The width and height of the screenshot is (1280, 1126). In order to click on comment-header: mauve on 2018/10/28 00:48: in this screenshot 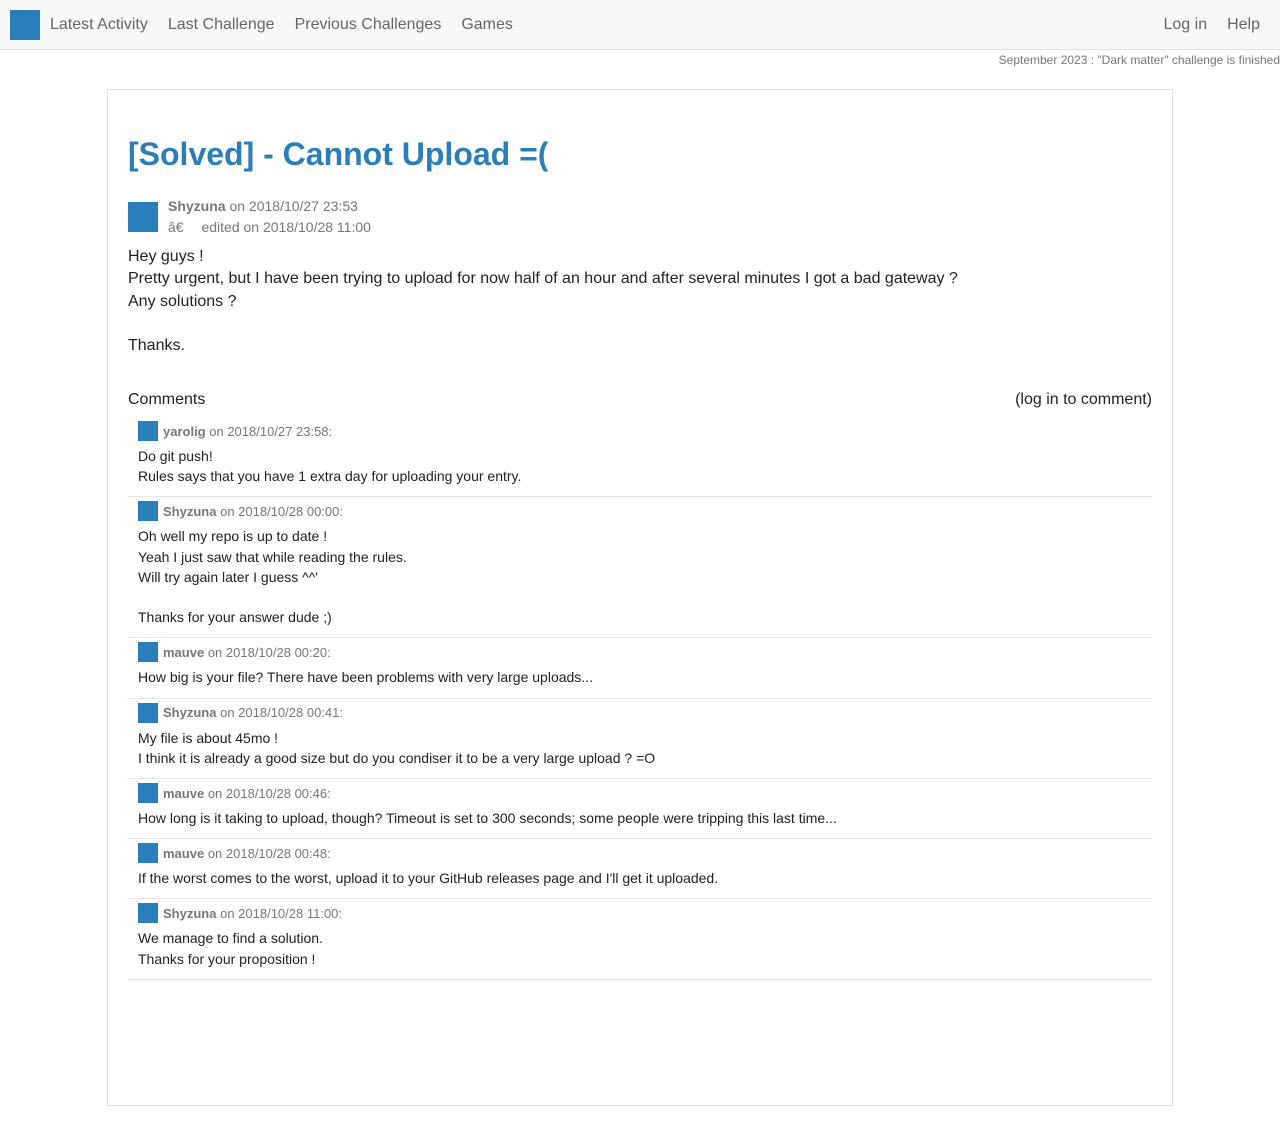, I will do `click(640, 853)`.